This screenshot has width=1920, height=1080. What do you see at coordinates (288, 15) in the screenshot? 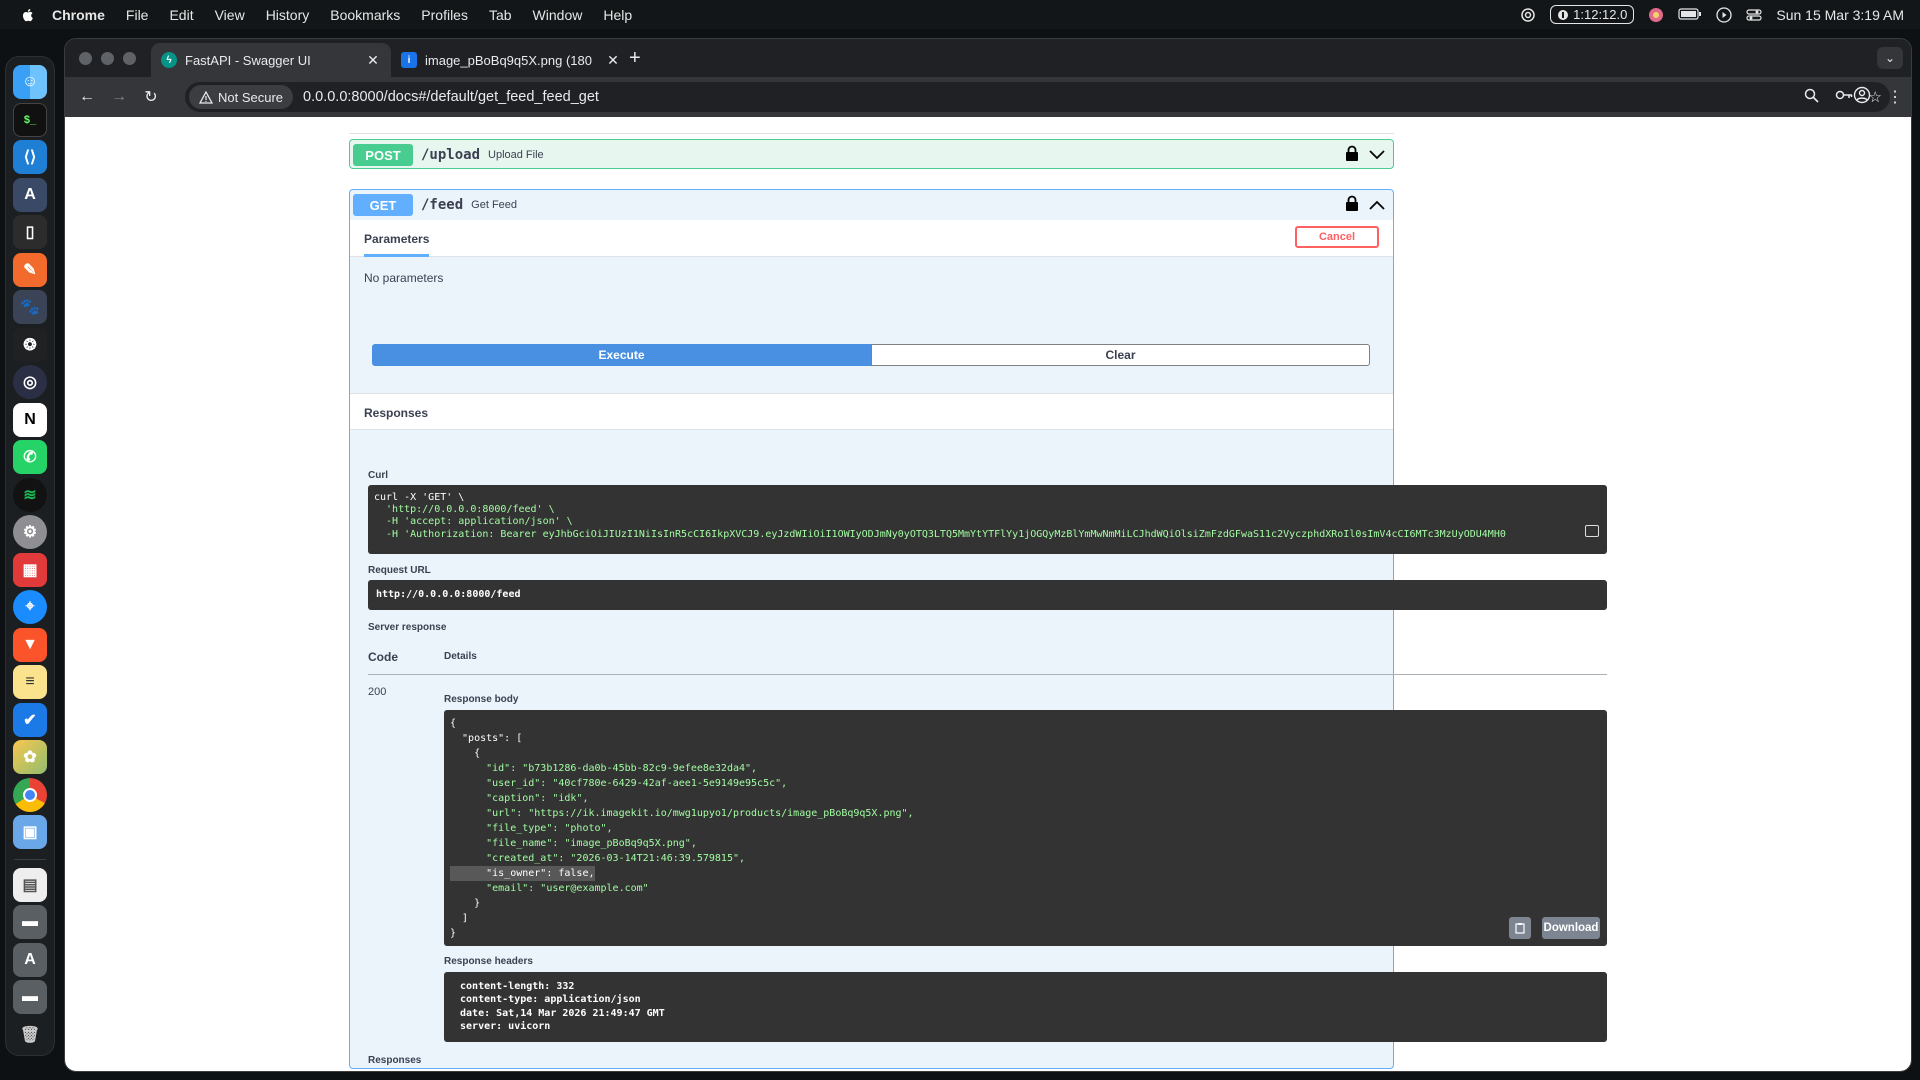
I see `menu-history: History` at bounding box center [288, 15].